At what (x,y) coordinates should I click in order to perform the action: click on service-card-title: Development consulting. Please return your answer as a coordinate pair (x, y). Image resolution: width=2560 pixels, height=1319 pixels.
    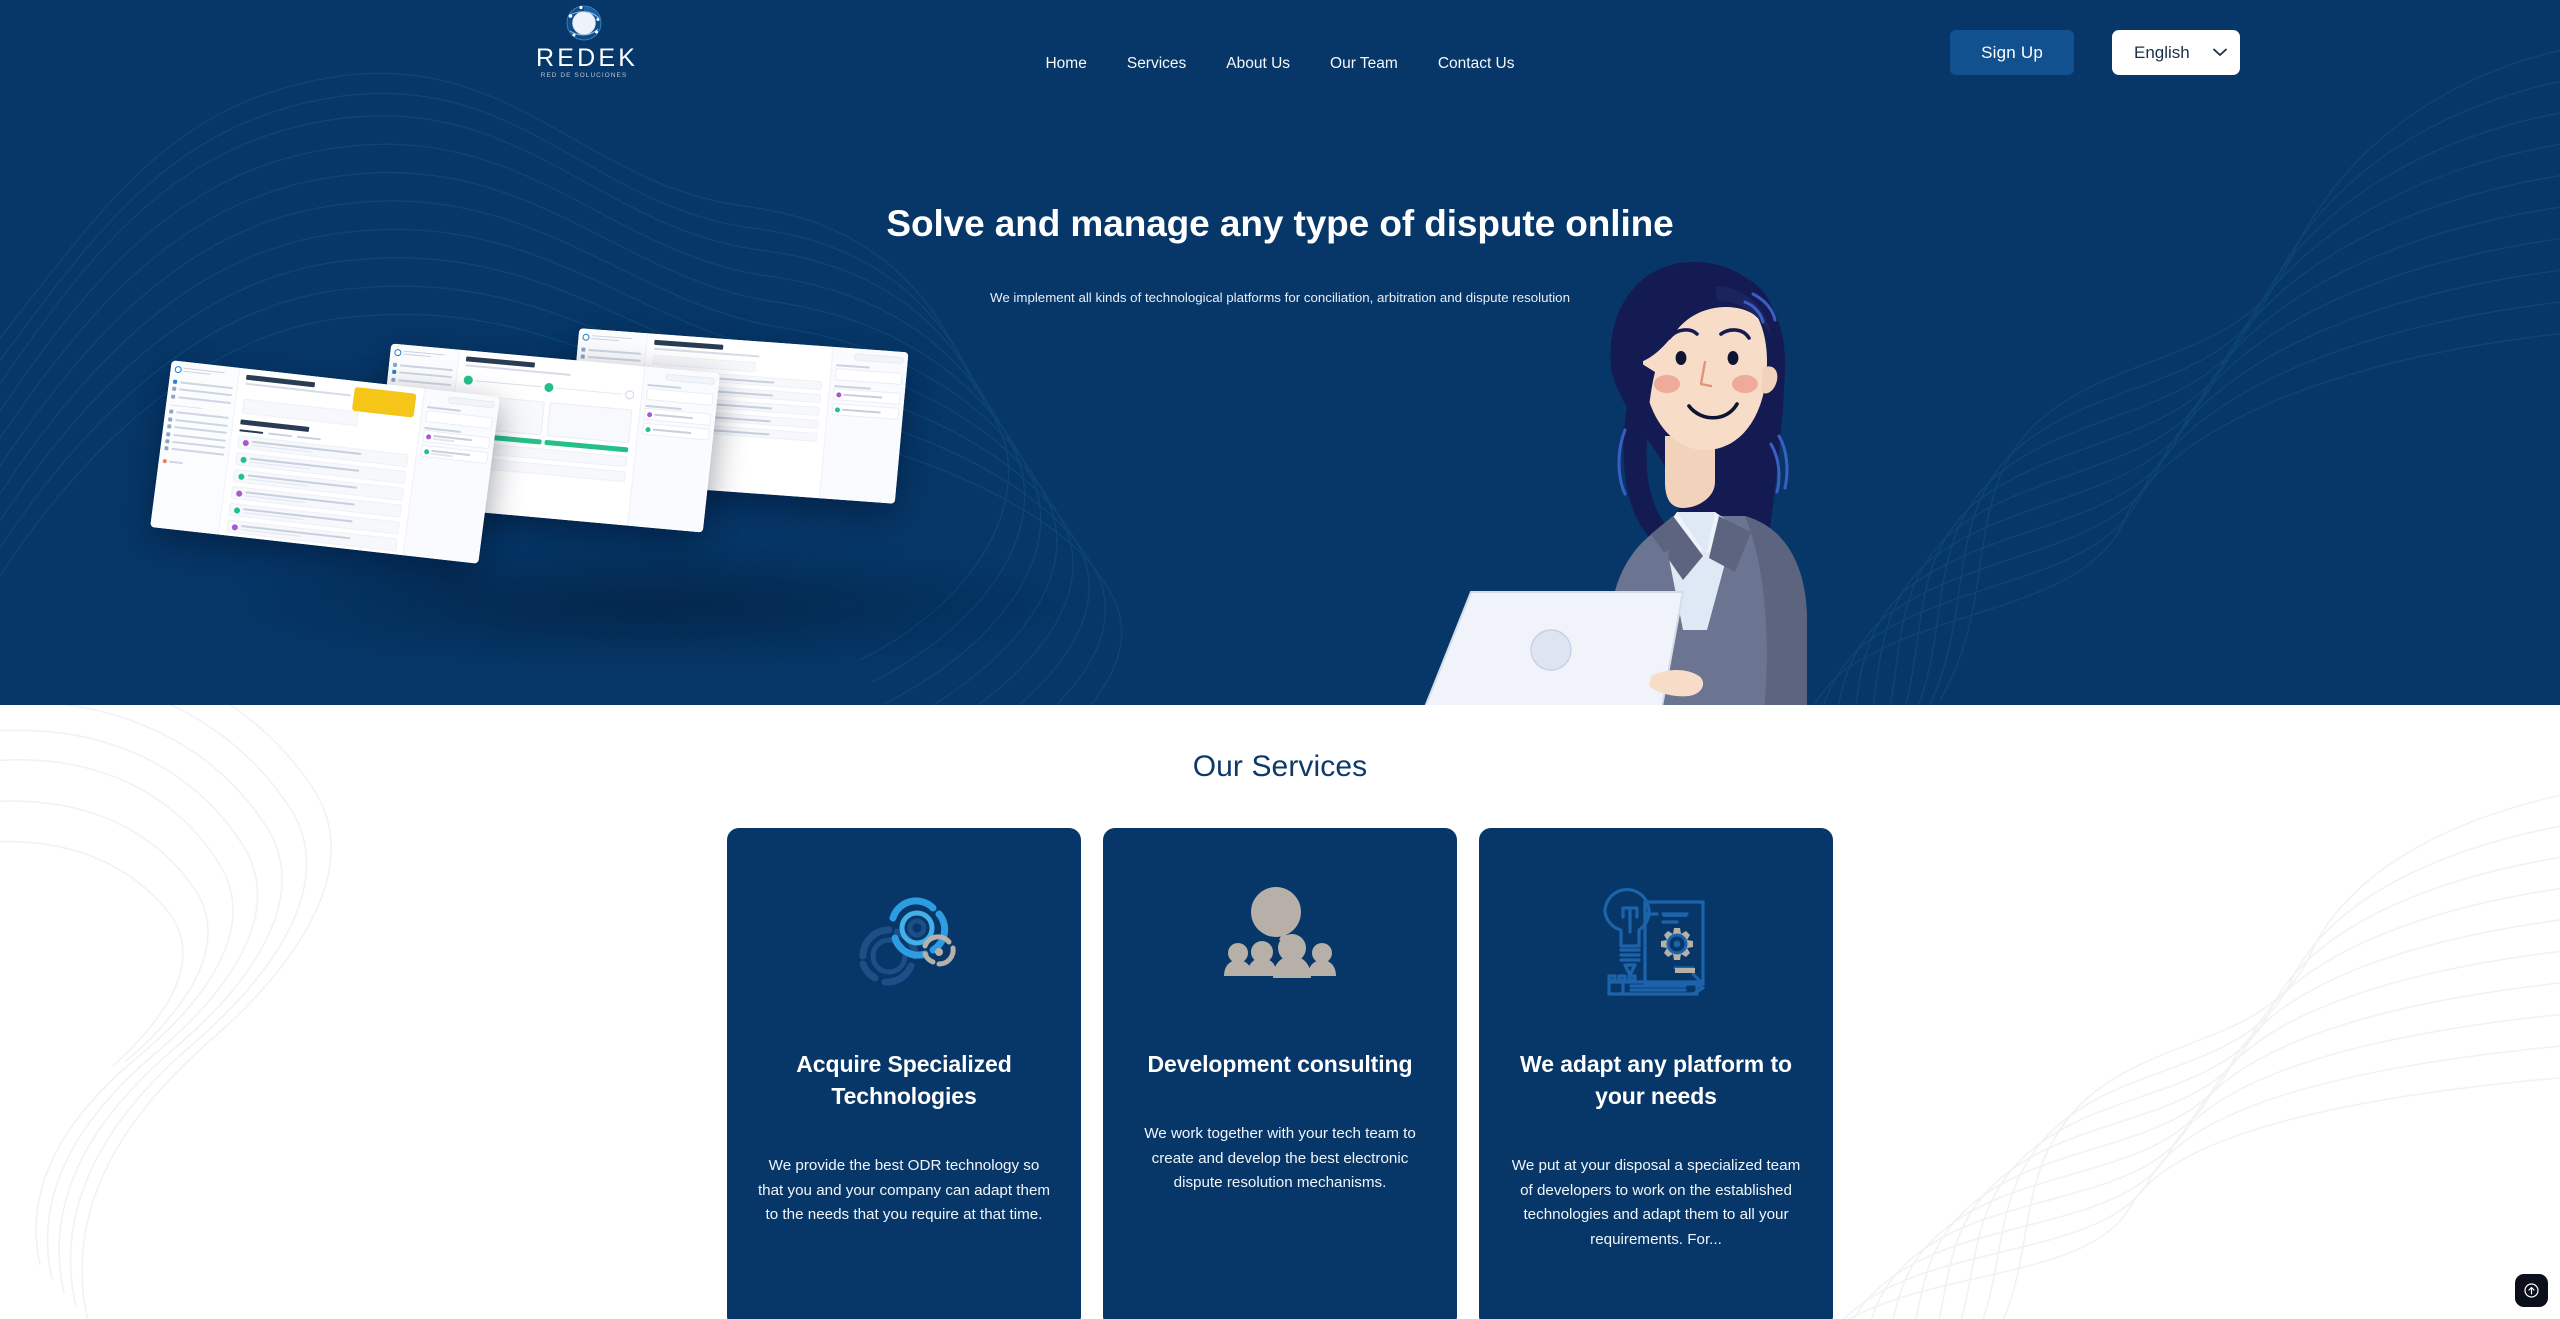
    Looking at the image, I should click on (1280, 1064).